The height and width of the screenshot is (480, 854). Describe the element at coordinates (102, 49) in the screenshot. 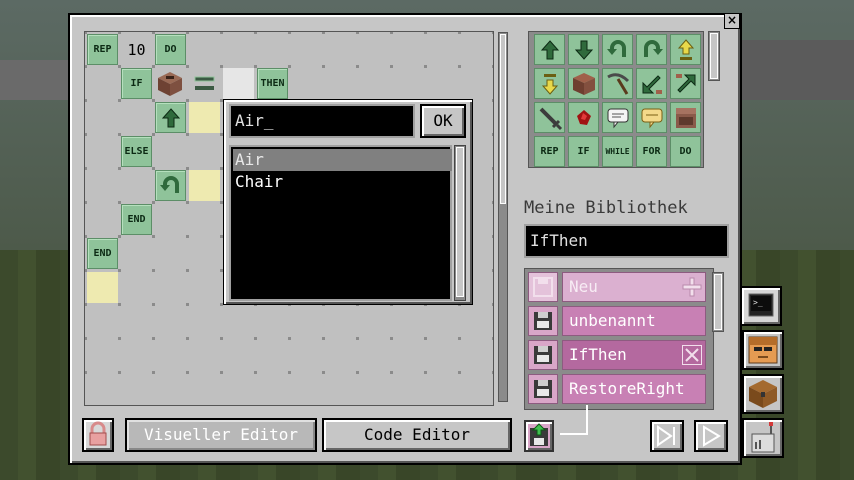

I see `block-repeat: REP` at that location.